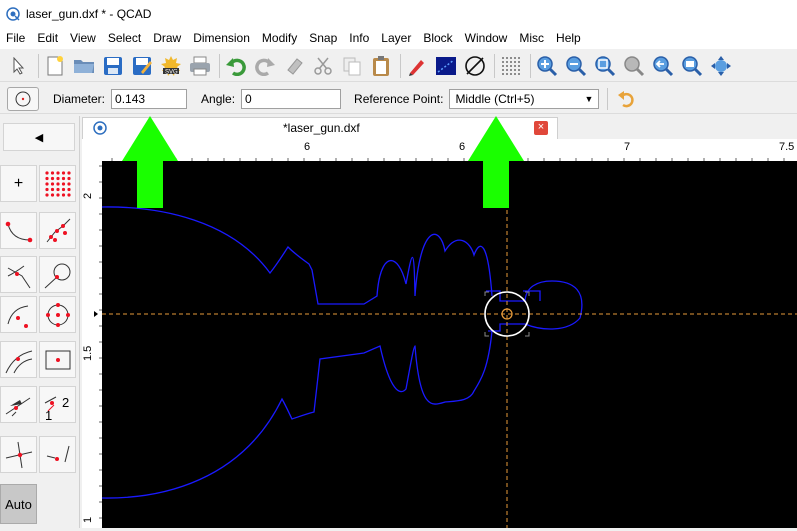 The image size is (797, 531). What do you see at coordinates (294, 66) in the screenshot?
I see `eraser-icon` at bounding box center [294, 66].